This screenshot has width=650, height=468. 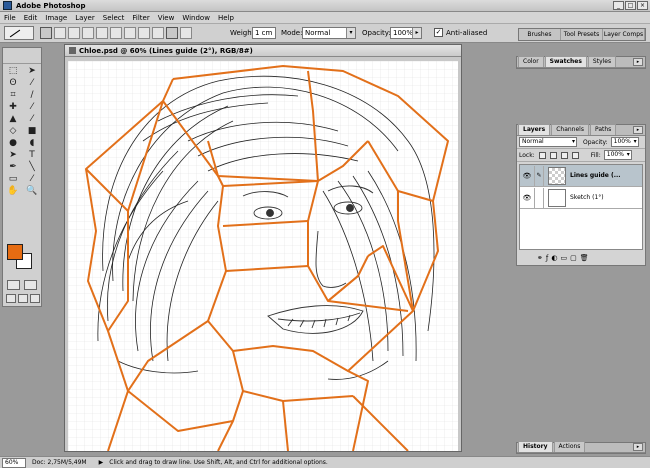 What do you see at coordinates (595, 155) in the screenshot?
I see `fill-label: Fill:` at bounding box center [595, 155].